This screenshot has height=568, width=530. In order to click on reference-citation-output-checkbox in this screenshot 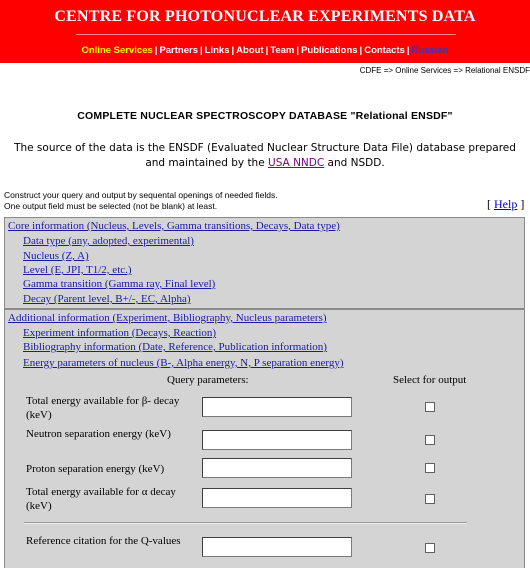, I will do `click(430, 548)`.